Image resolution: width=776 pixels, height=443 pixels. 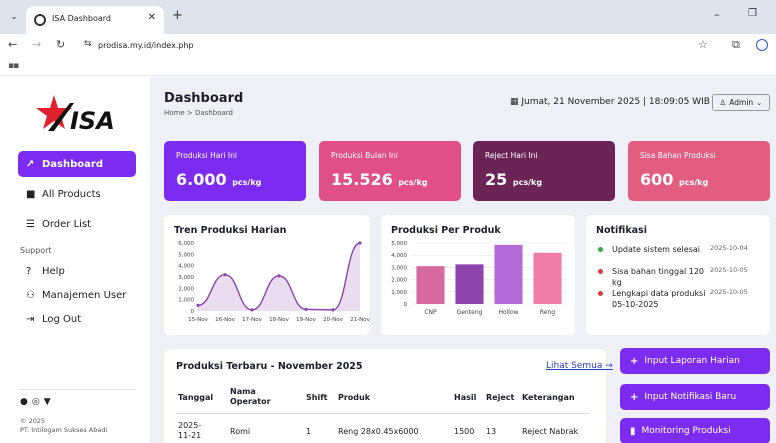 I want to click on button-label: Input Laporan Harian, so click(x=692, y=361).